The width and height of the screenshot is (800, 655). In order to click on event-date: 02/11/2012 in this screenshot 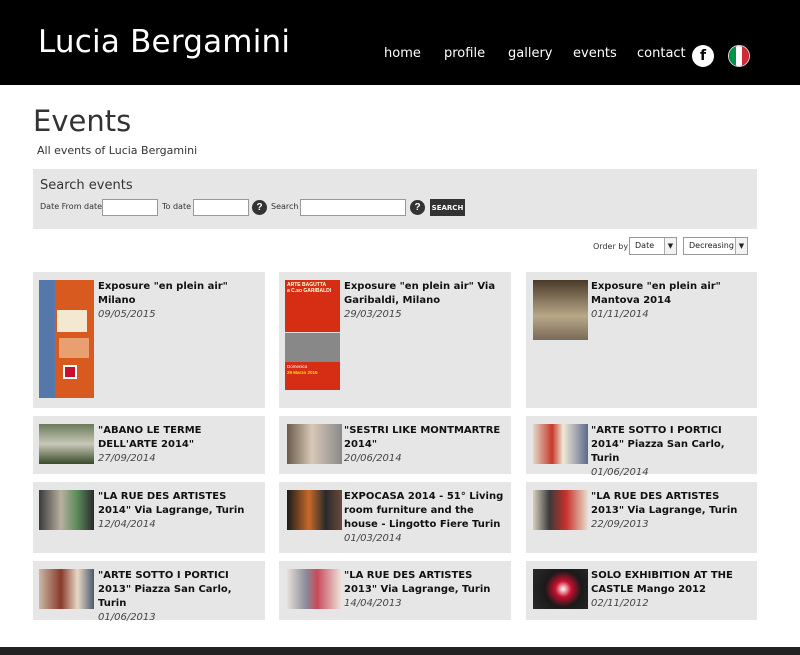, I will do `click(620, 603)`.